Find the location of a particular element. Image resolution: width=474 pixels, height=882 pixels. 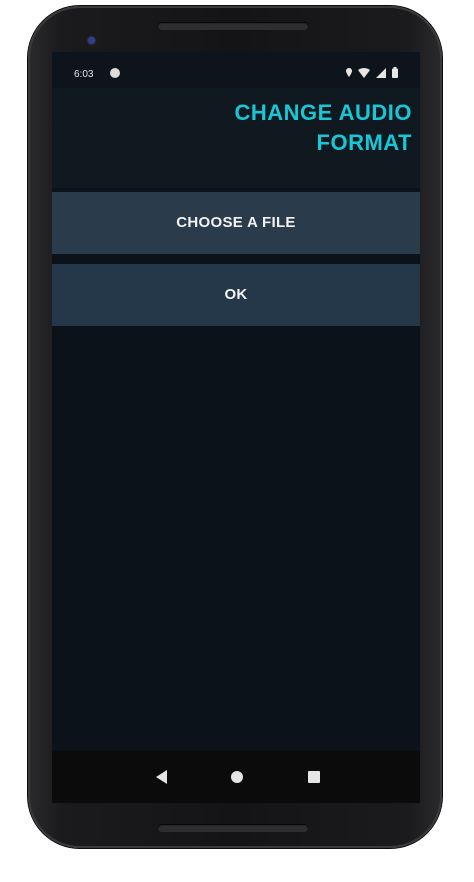

top-speaker-grille is located at coordinates (233, 26).